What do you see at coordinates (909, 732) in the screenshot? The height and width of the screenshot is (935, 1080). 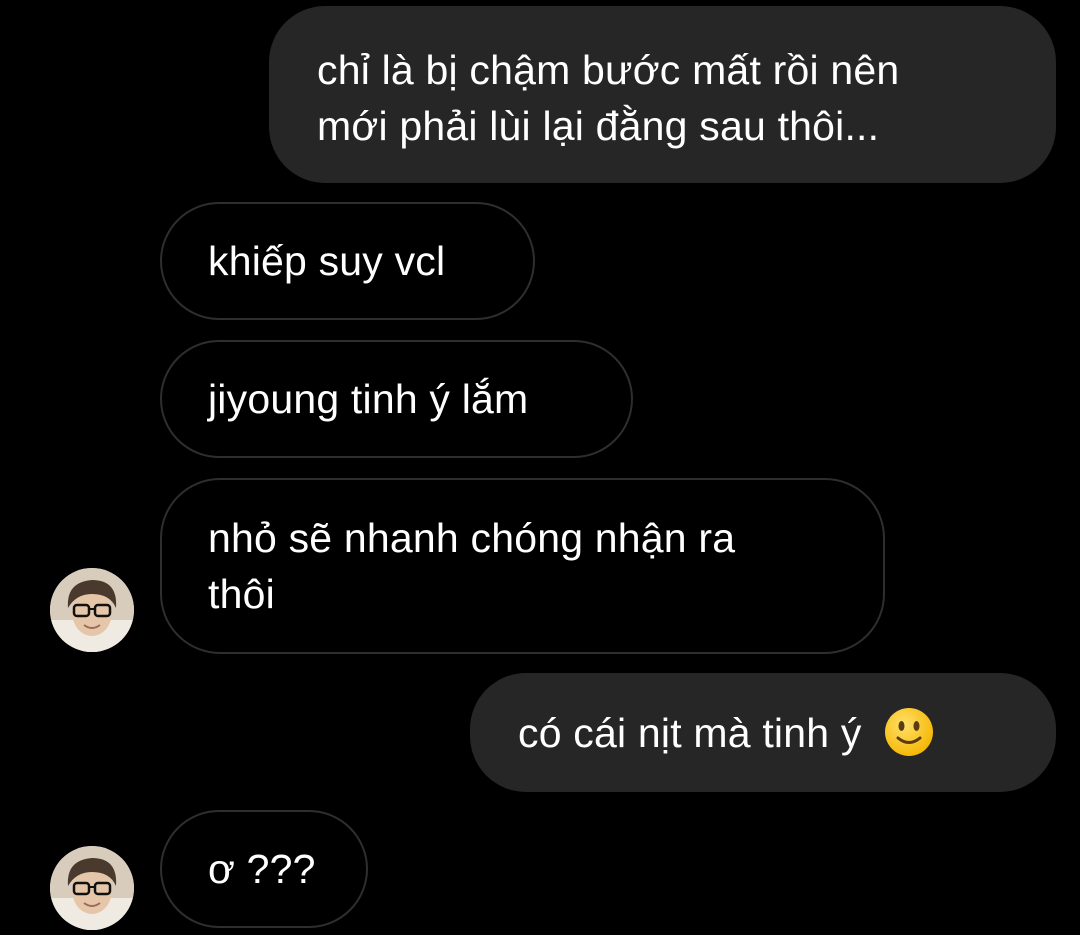 I see `slightly-smiling-face-icon` at bounding box center [909, 732].